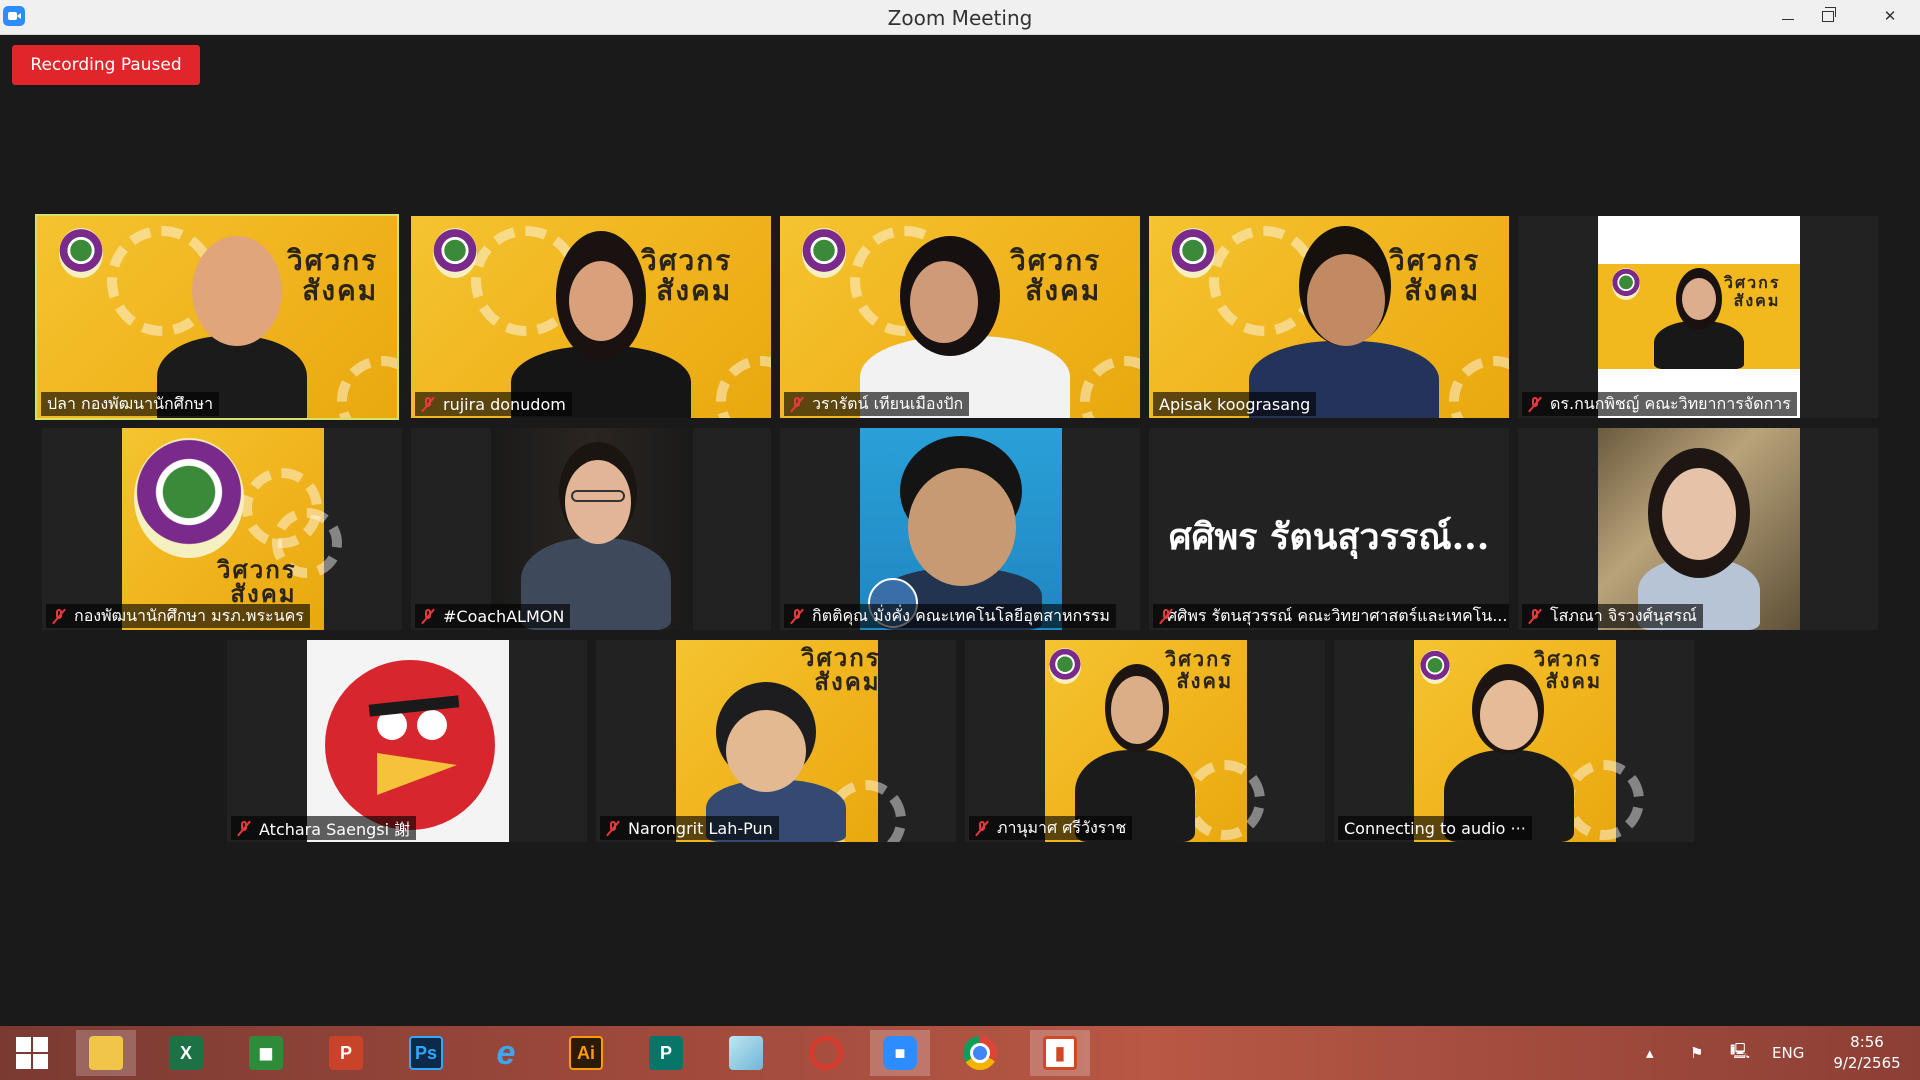 The image size is (1920, 1080). Describe the element at coordinates (346, 1053) in the screenshot. I see `taskbar-powerpoint: P` at that location.